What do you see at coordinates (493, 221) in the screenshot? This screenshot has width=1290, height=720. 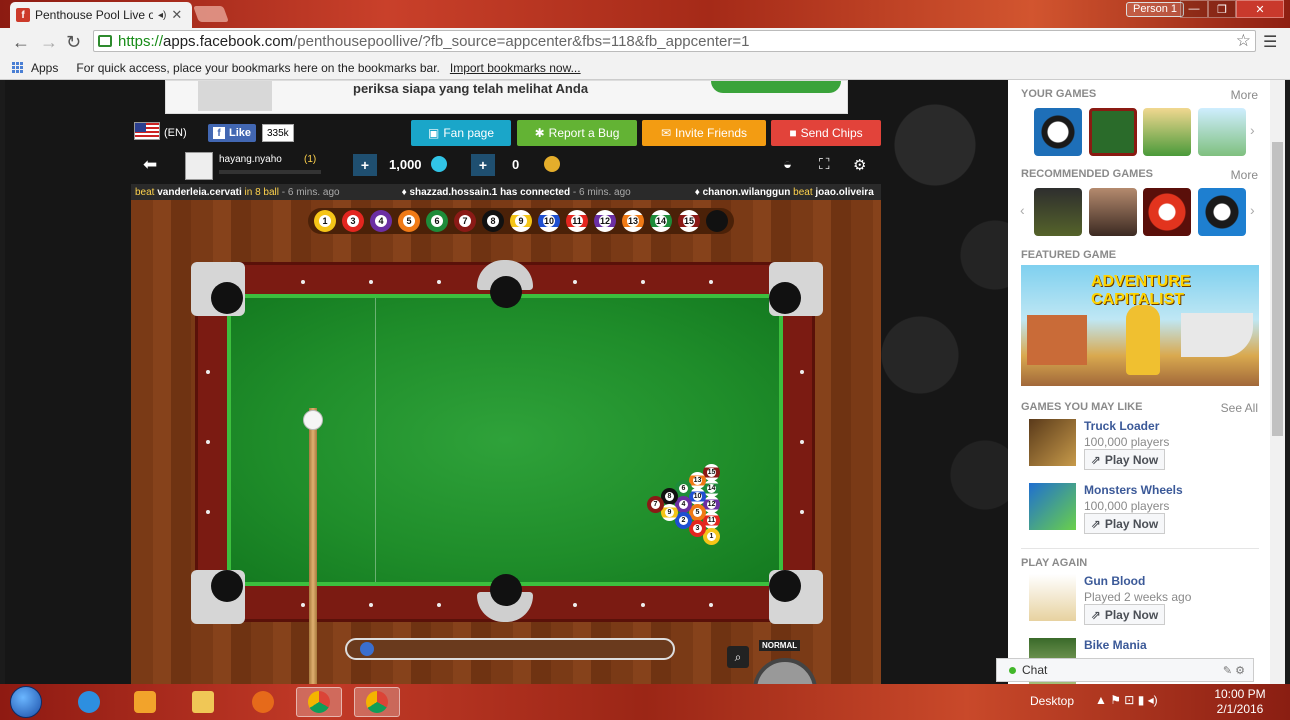 I see `tray-ball-number: 8` at bounding box center [493, 221].